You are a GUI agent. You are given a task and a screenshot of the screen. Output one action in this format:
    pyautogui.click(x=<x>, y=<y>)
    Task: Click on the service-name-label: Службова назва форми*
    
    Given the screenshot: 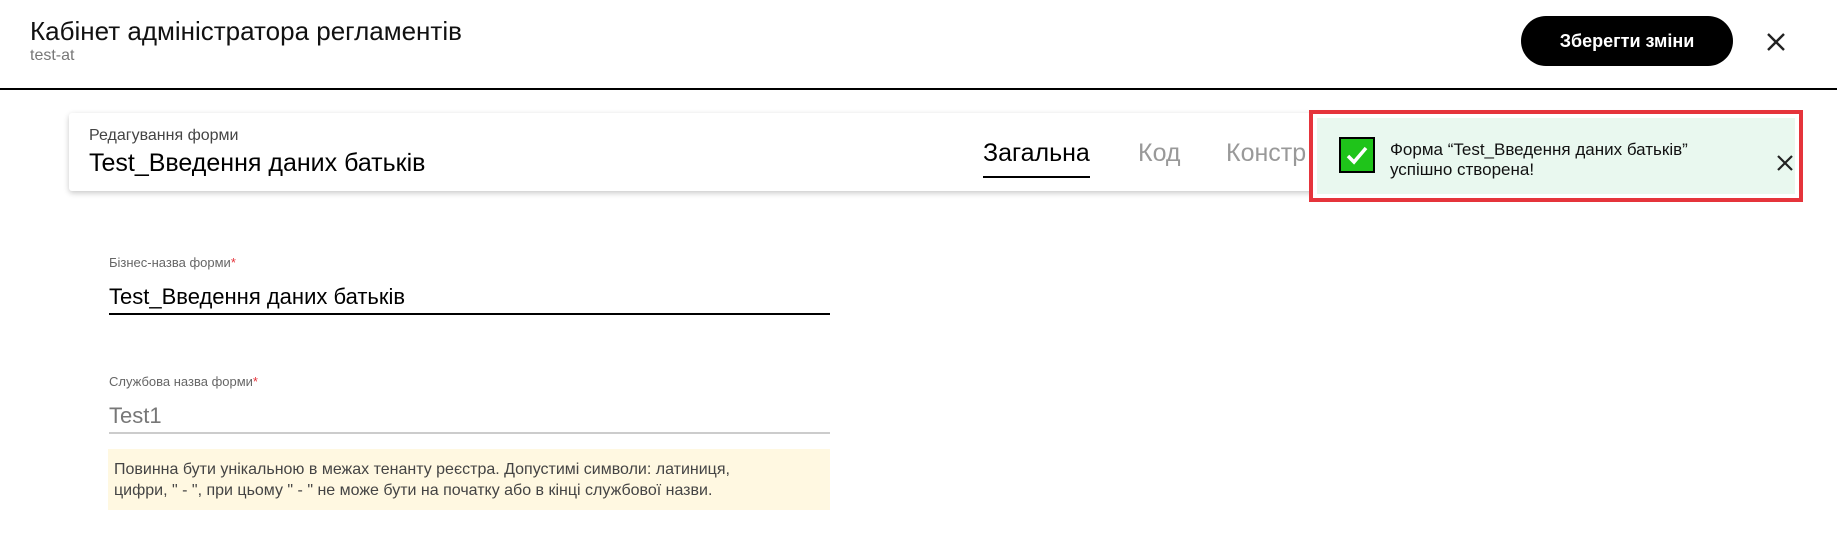 What is the action you would take?
    pyautogui.click(x=183, y=381)
    